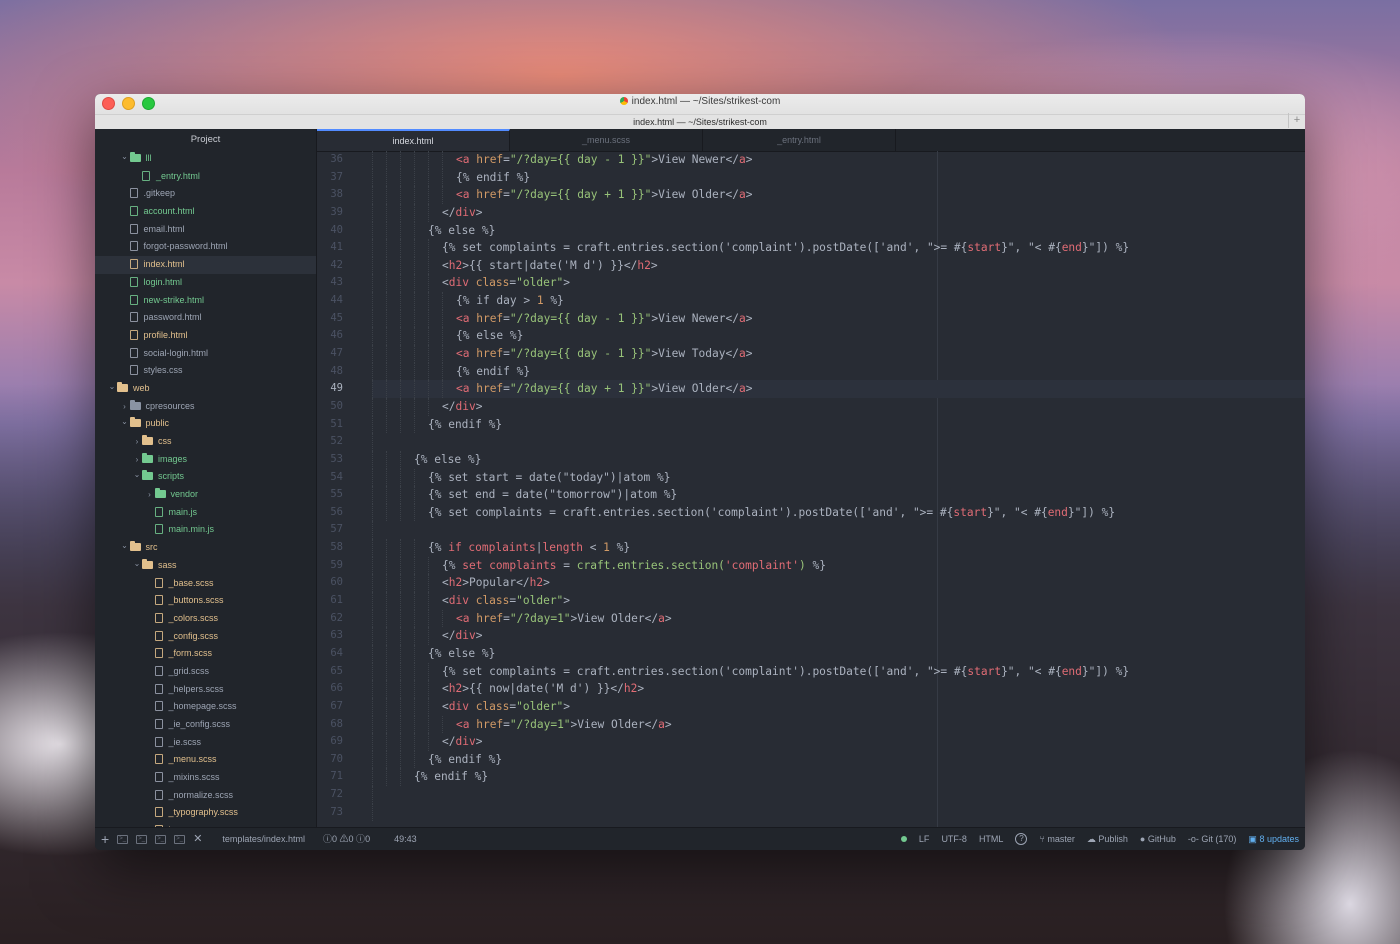 Image resolution: width=1400 pixels, height=944 pixels. Describe the element at coordinates (991, 839) in the screenshot. I see `grammar: HTML` at that location.